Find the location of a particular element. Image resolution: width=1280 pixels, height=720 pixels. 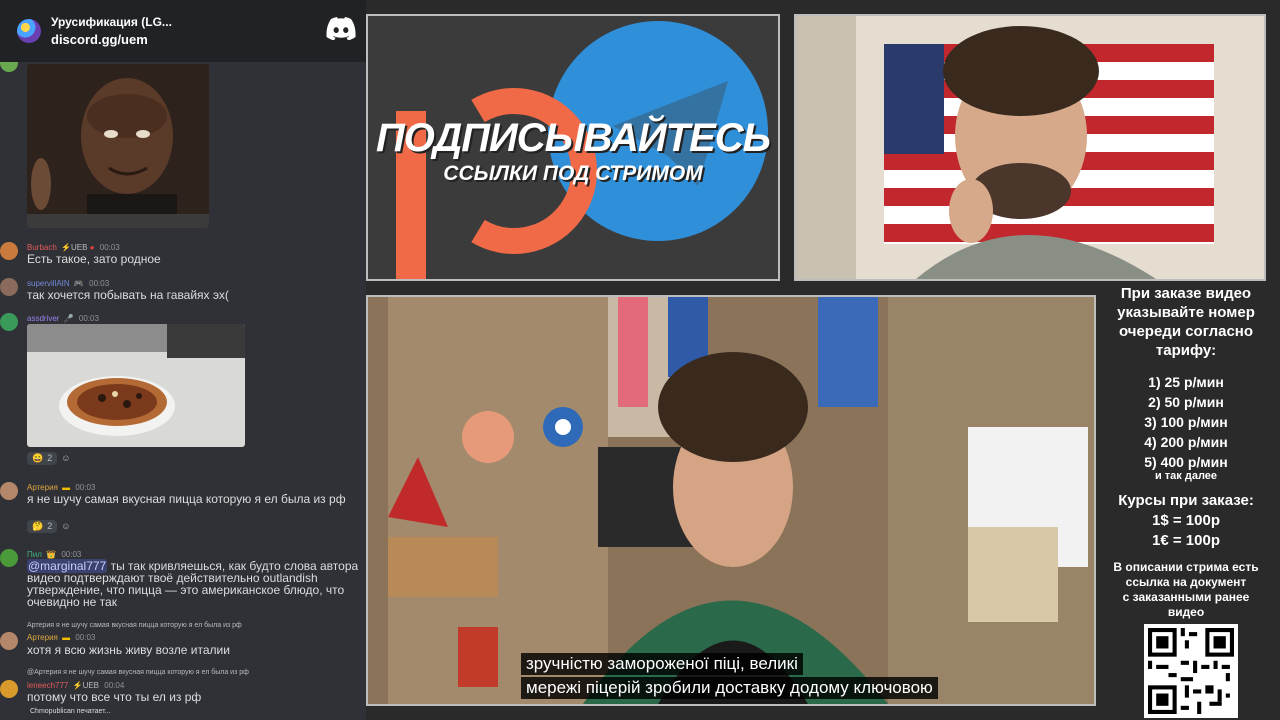

tariff-etc: и так далее is located at coordinates (1186, 476).